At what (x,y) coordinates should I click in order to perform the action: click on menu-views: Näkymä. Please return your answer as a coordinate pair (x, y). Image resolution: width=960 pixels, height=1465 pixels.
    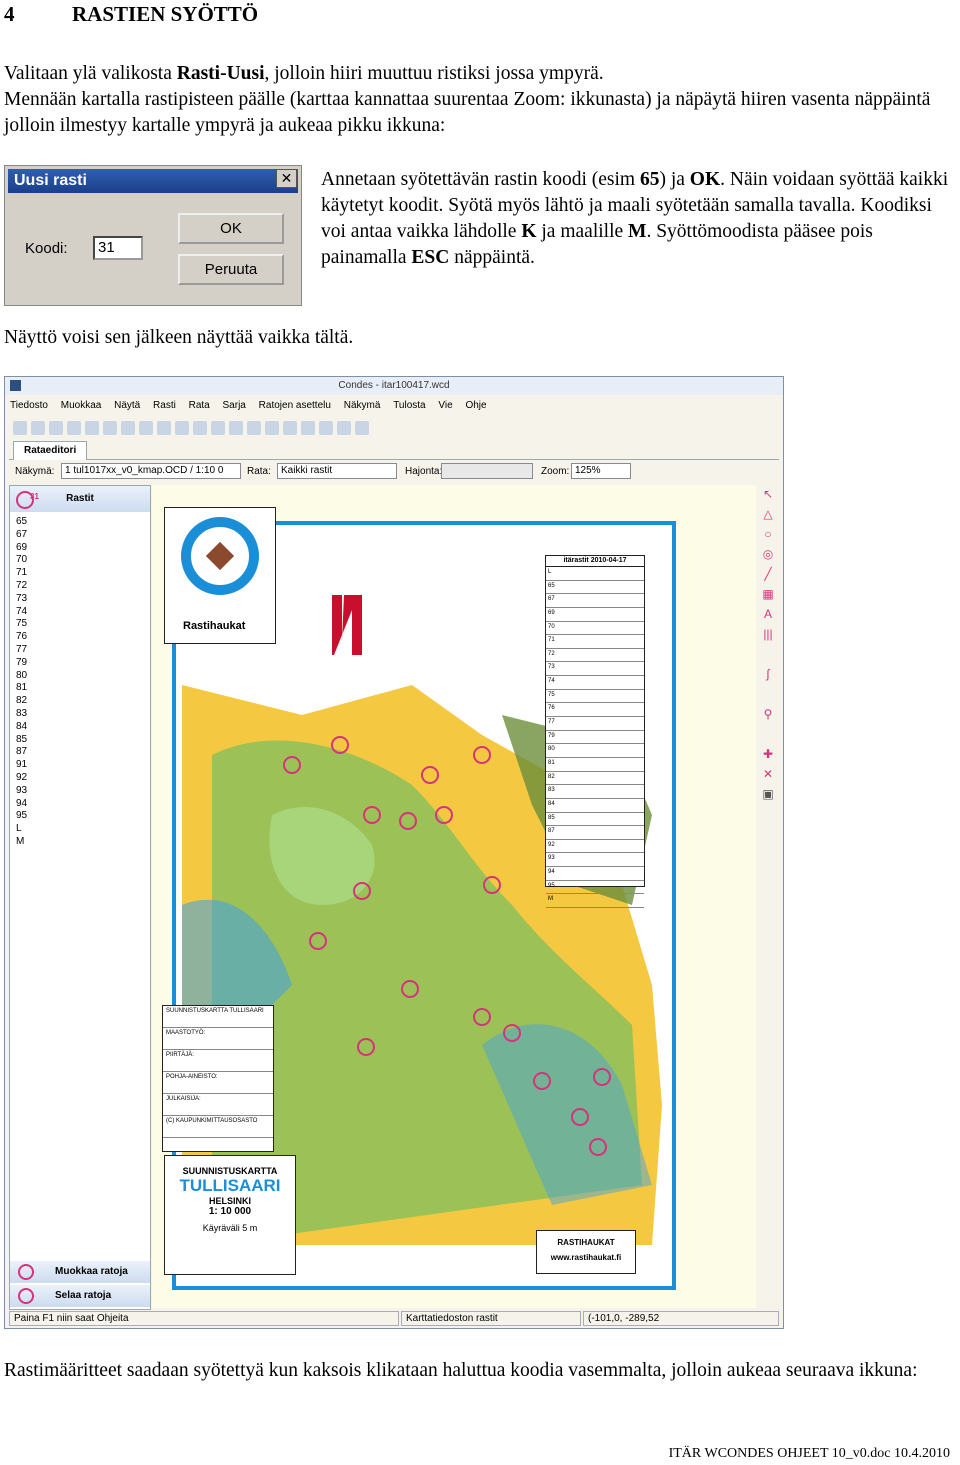
    Looking at the image, I should click on (362, 405).